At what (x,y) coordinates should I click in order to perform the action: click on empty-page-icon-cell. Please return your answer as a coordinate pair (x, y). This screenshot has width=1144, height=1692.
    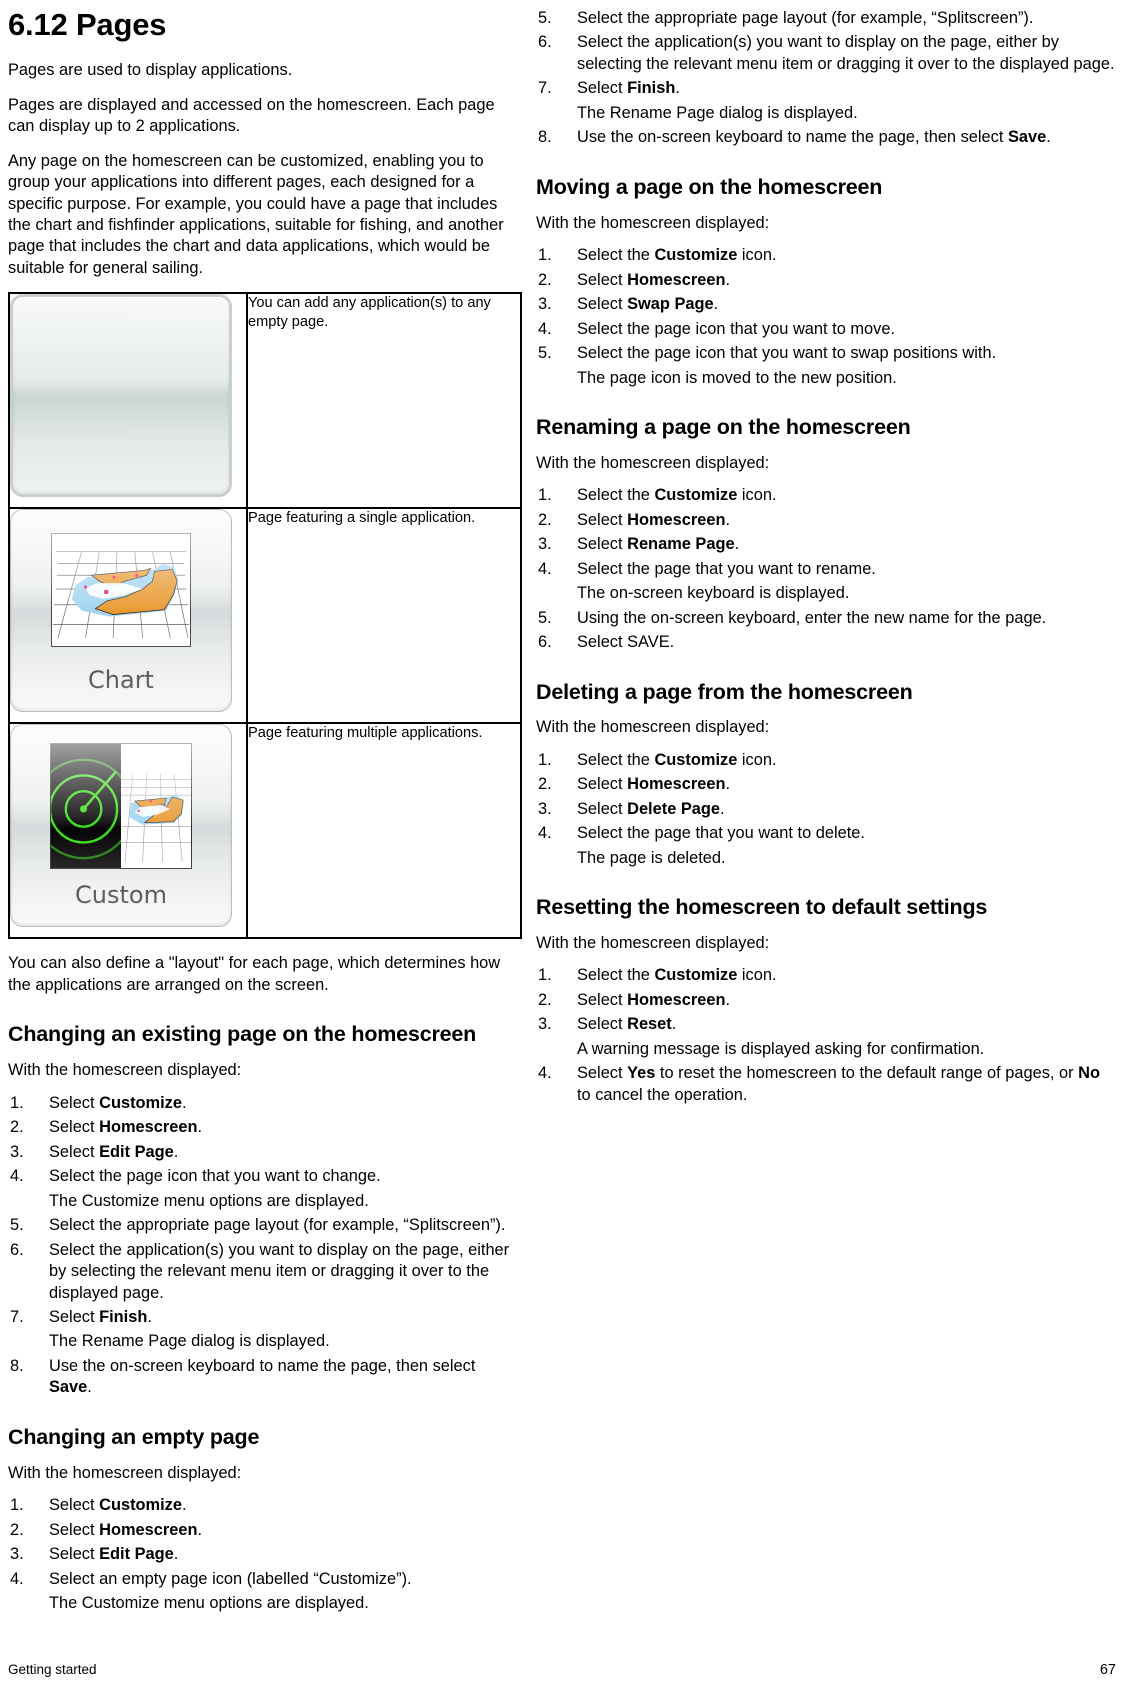
    Looking at the image, I should click on (128, 401).